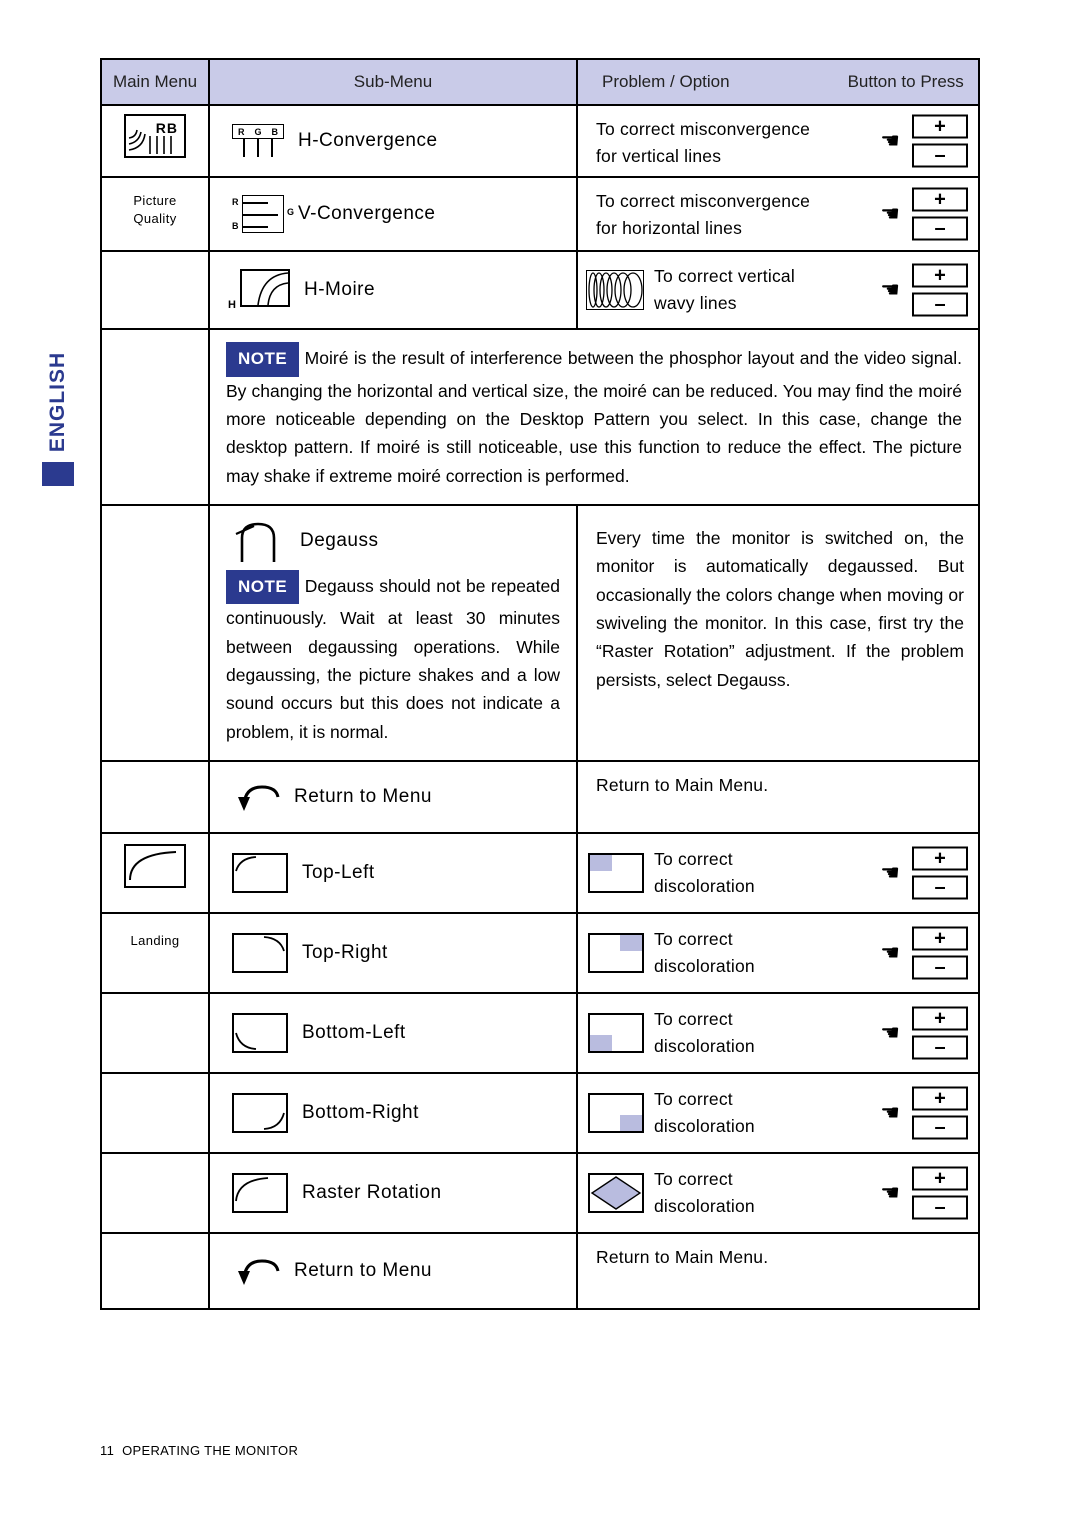 The width and height of the screenshot is (1080, 1528). I want to click on thumb-top-right-shaded-icon, so click(616, 953).